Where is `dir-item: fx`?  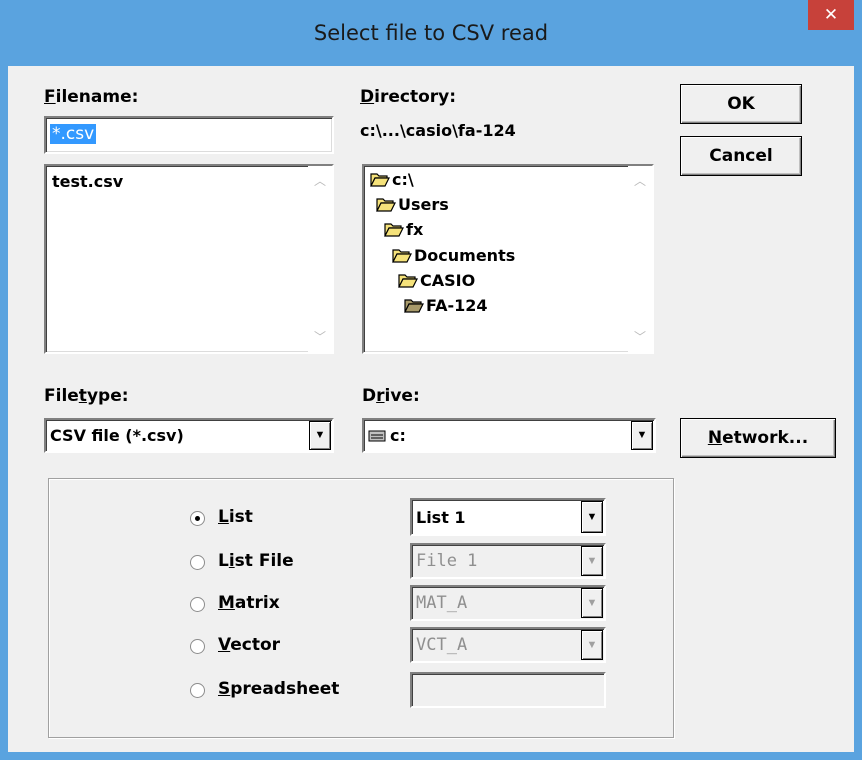
dir-item: fx is located at coordinates (403, 232).